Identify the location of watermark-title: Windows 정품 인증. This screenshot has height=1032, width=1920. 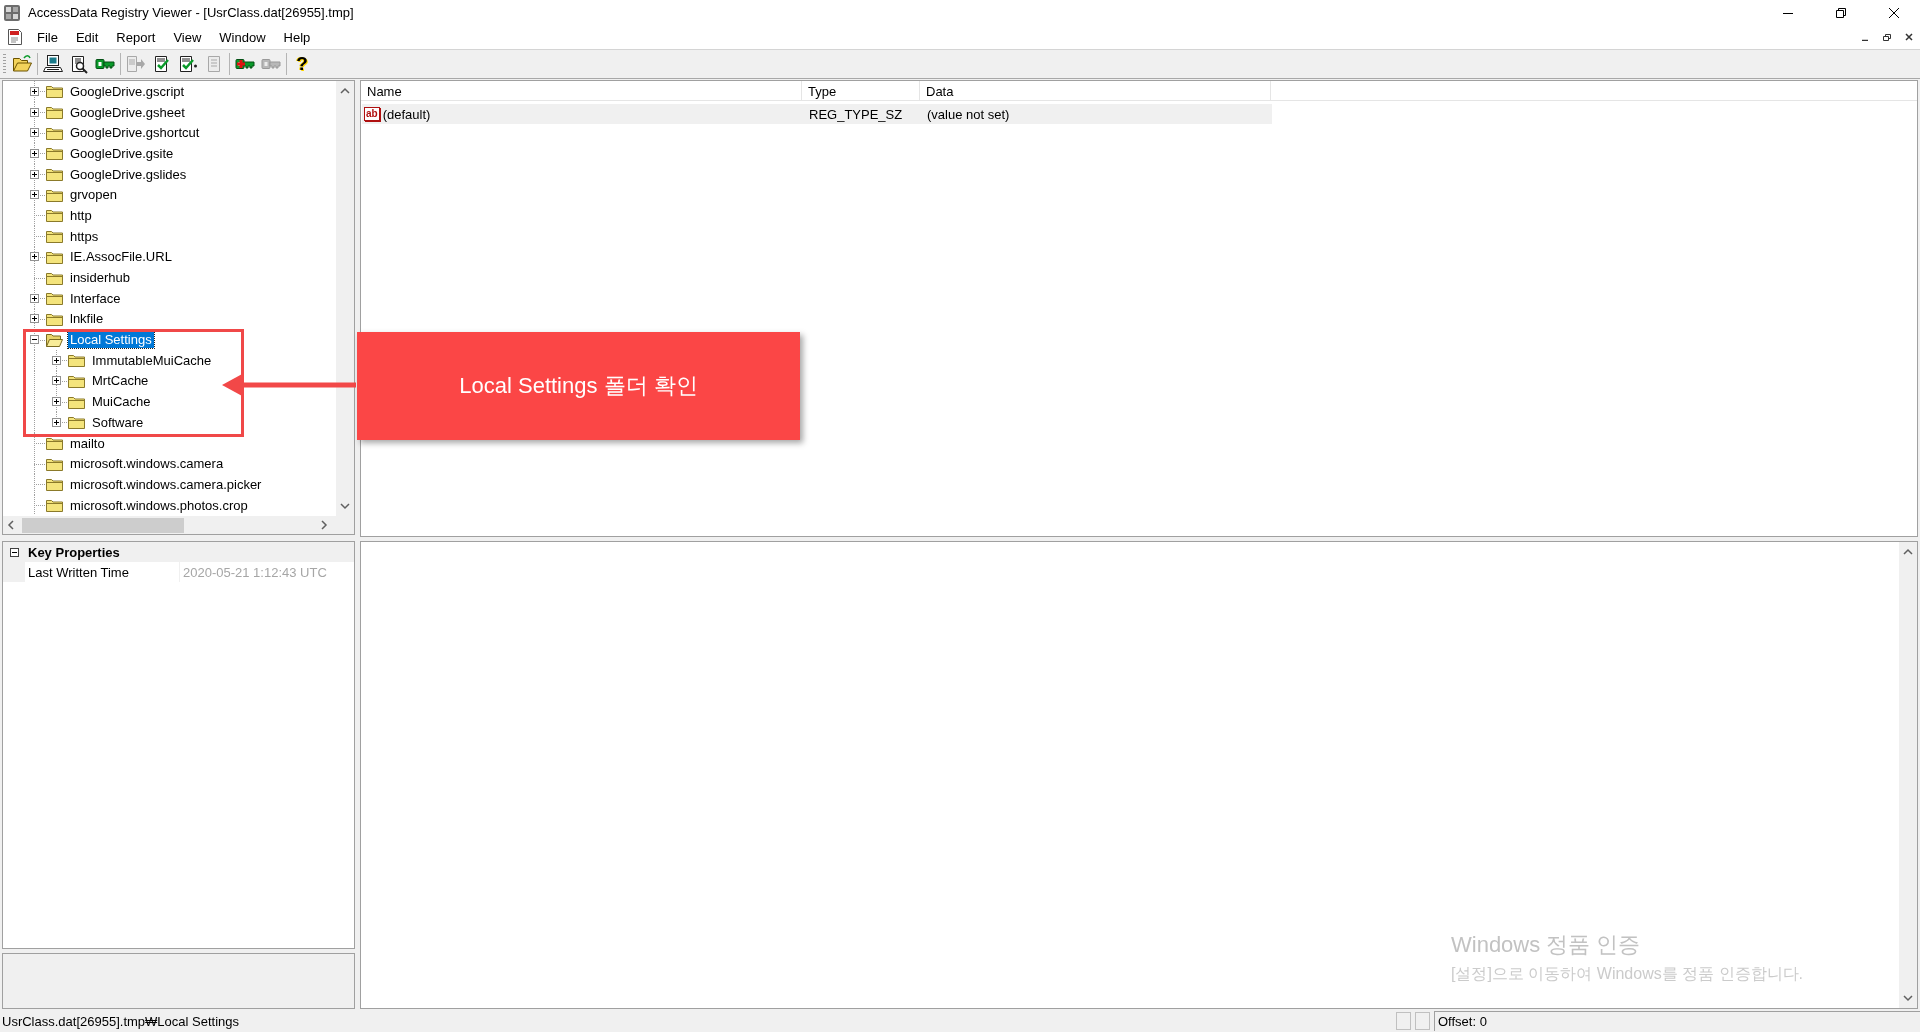
(1546, 945).